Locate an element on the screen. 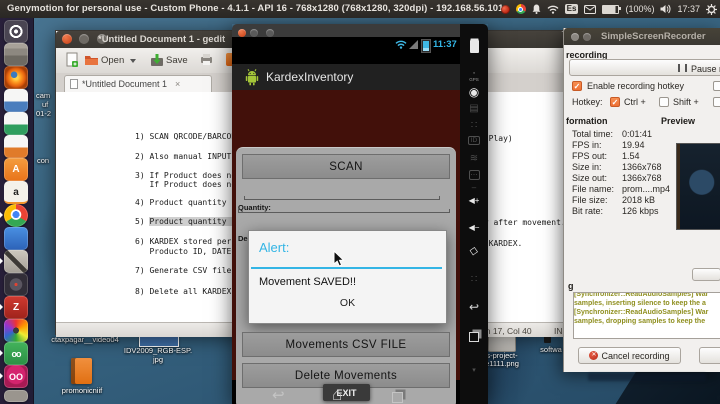 The width and height of the screenshot is (720, 404). sidebar-caret-icon: ▾ is located at coordinates (474, 370).